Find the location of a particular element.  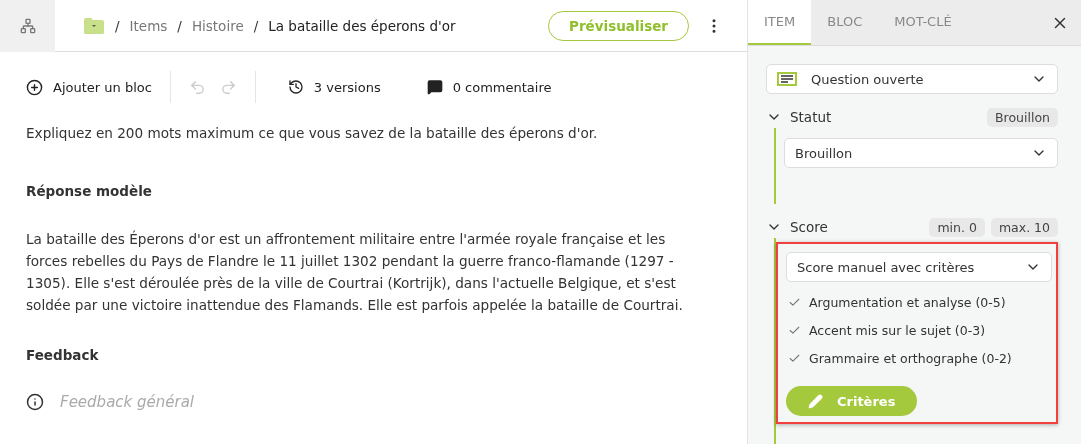

tree-icon is located at coordinates (27, 25).